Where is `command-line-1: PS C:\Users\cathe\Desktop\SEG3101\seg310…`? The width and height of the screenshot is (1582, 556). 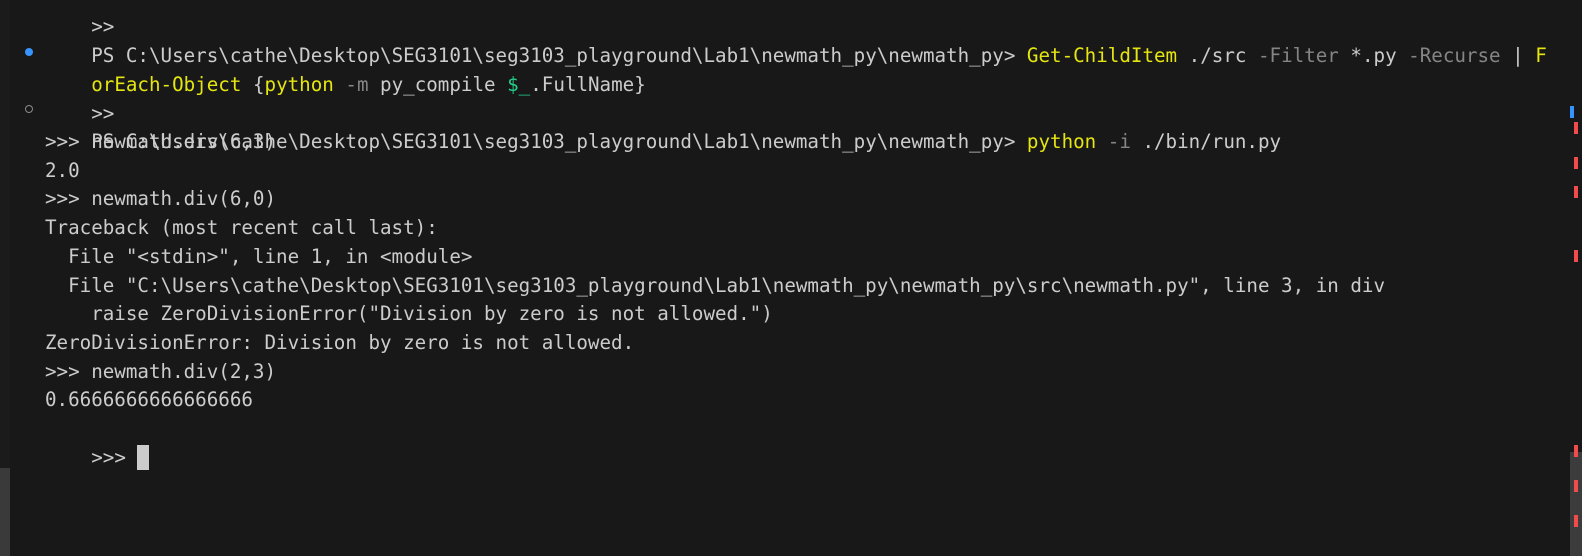 command-line-1: PS C:\Users\cathe\Desktop\SEG3101\seg310… is located at coordinates (796, 39).